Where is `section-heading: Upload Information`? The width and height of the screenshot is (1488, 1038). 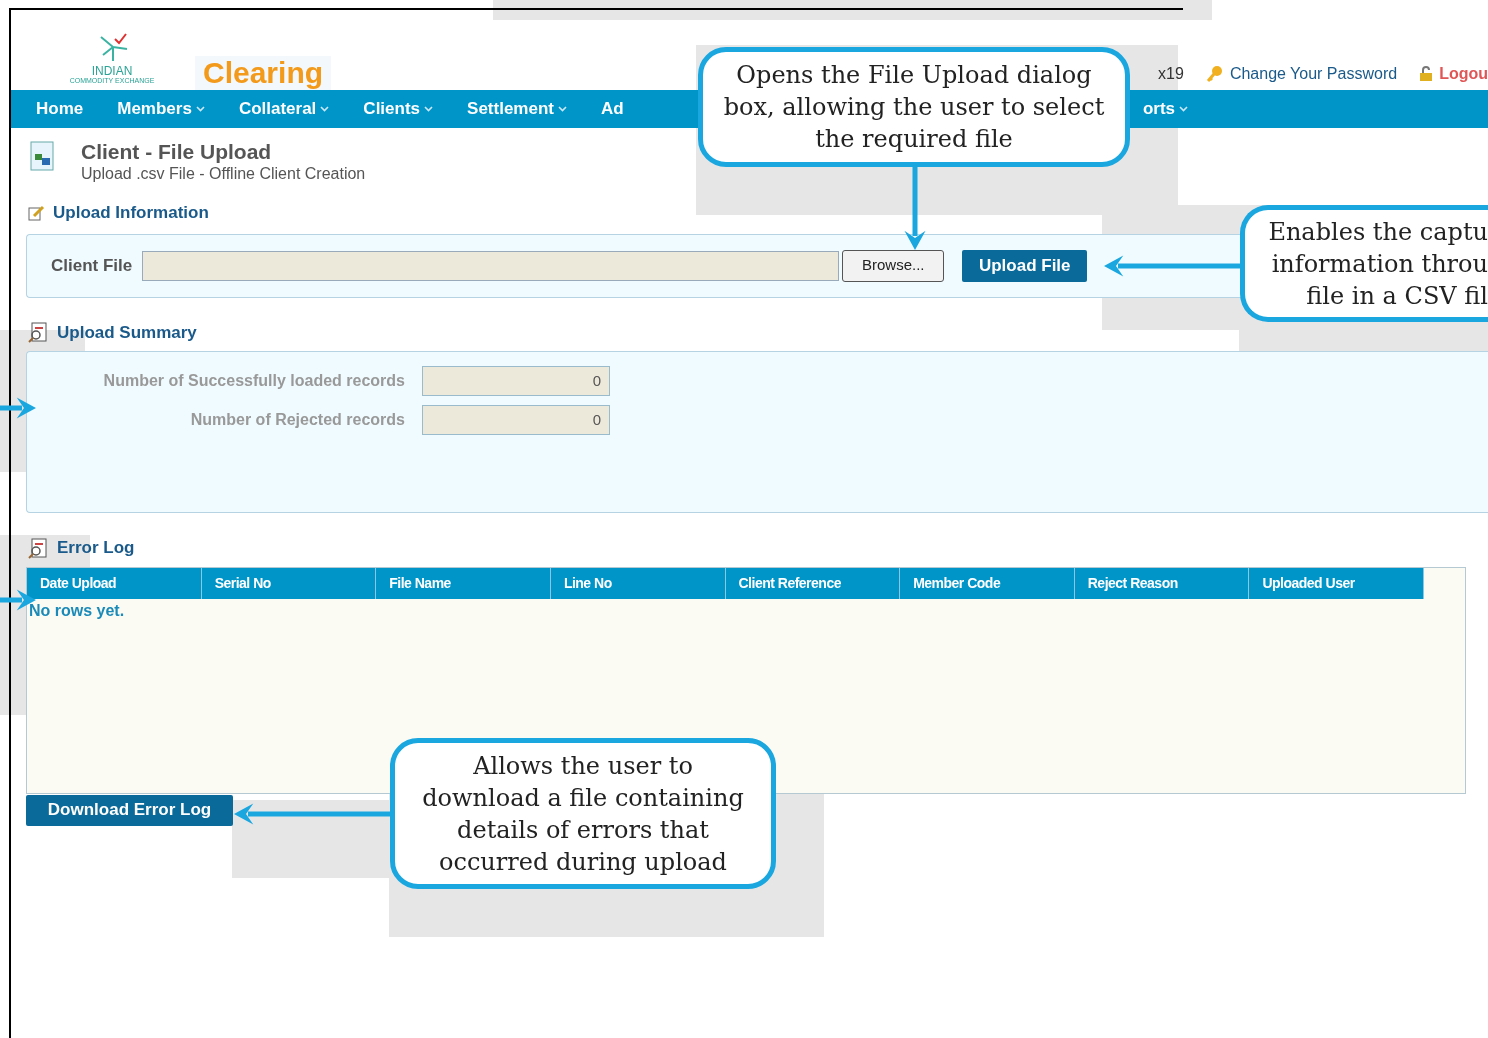
section-heading: Upload Information is located at coordinates (131, 213).